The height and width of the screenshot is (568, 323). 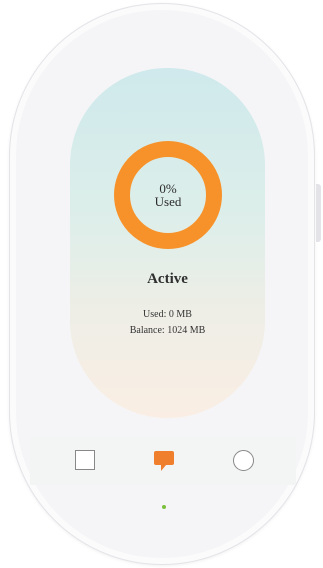 I want to click on chat-bubble-graphic, so click(x=164, y=461).